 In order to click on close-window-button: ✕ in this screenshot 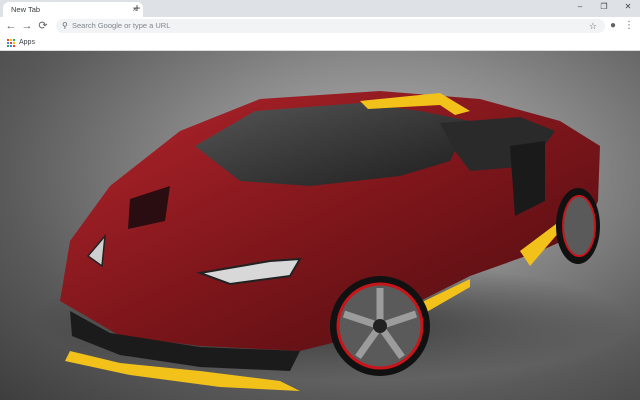, I will do `click(628, 7)`.